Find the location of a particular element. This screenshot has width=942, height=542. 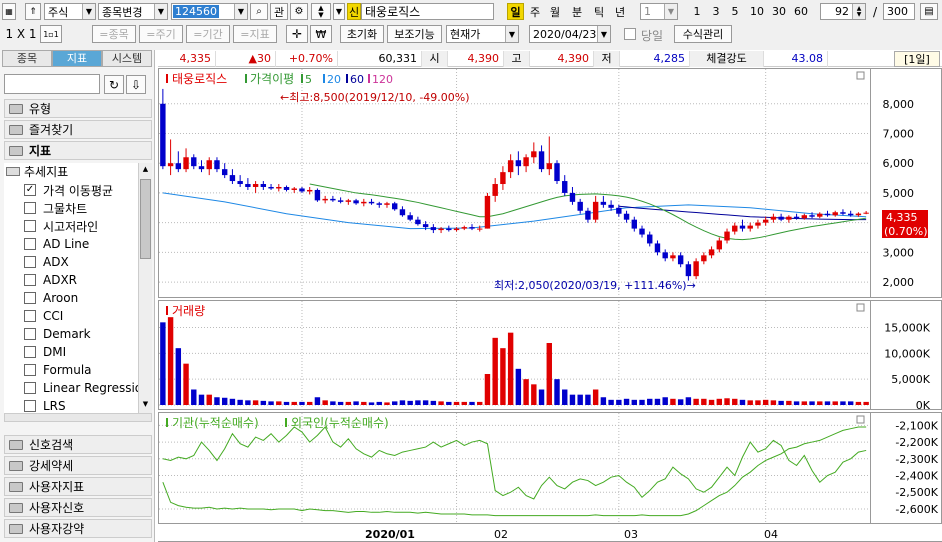

home-arrow-icon: ⇑ is located at coordinates (33, 11).